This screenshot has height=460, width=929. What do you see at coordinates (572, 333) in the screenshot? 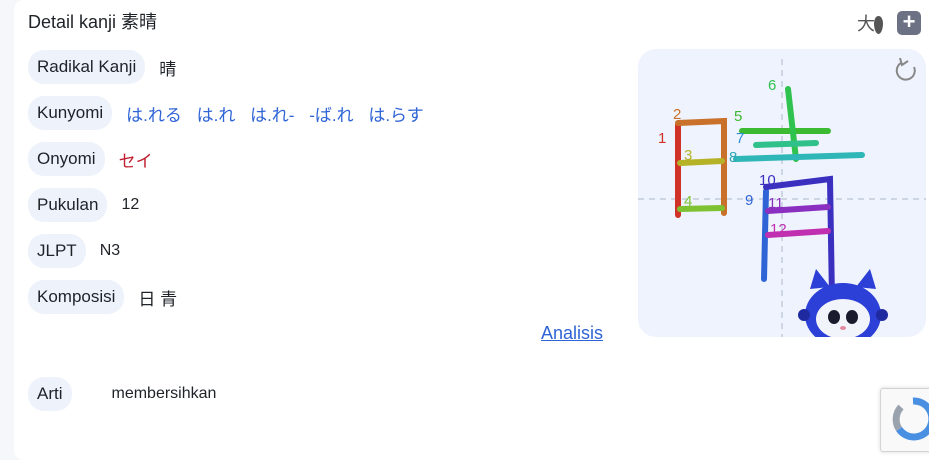
I see `analisis-link: Analisis` at bounding box center [572, 333].